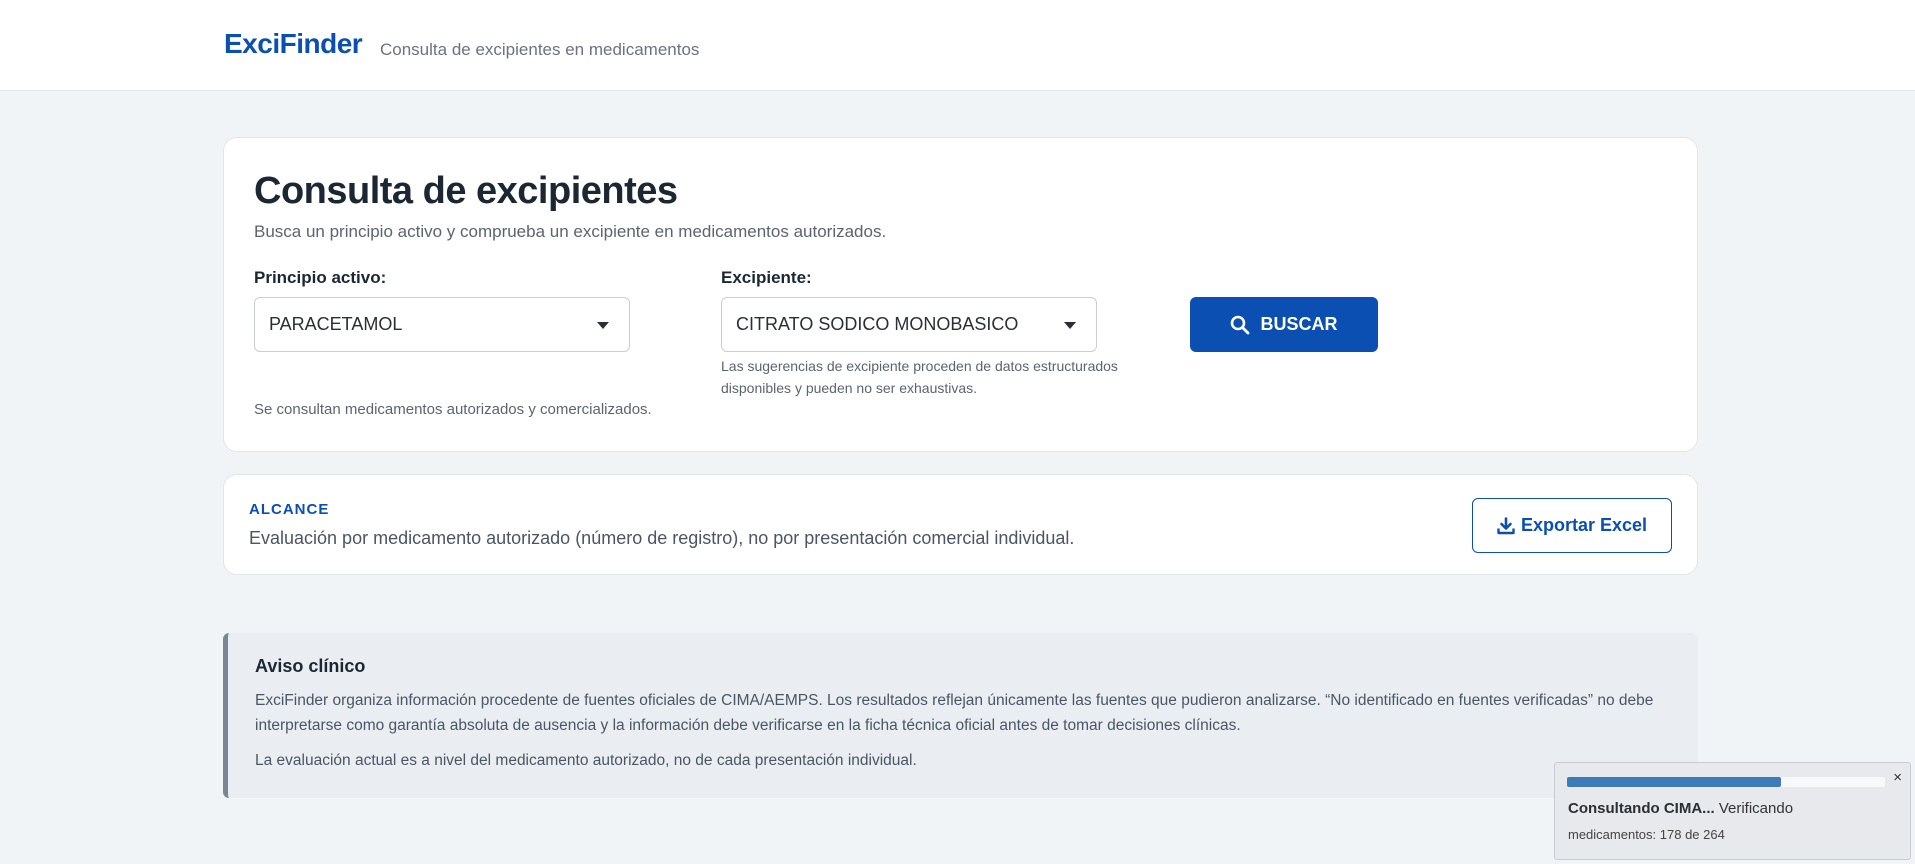 Image resolution: width=1915 pixels, height=864 pixels. Describe the element at coordinates (1584, 525) in the screenshot. I see `export-excel-label: Exportar Excel` at that location.